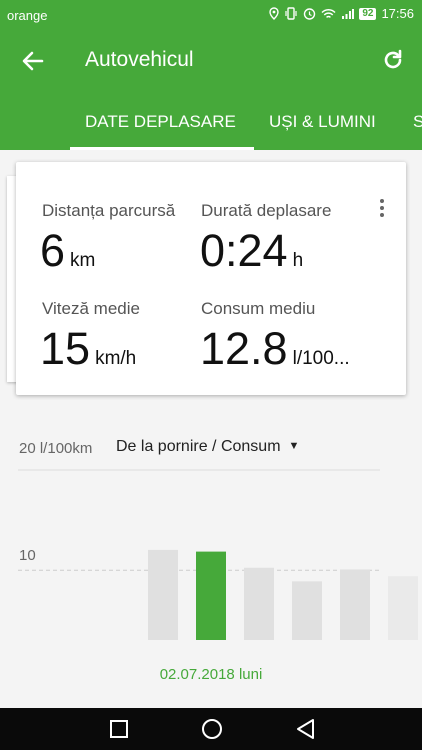 The height and width of the screenshot is (750, 422). Describe the element at coordinates (53, 250) in the screenshot. I see `distance-number: 6` at that location.